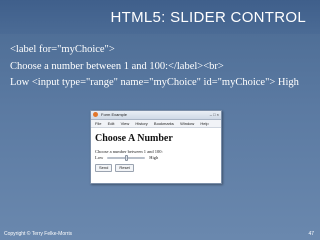 This screenshot has height=240, width=320. Describe the element at coordinates (134, 138) in the screenshot. I see `page-heading: Choose A Number` at that location.